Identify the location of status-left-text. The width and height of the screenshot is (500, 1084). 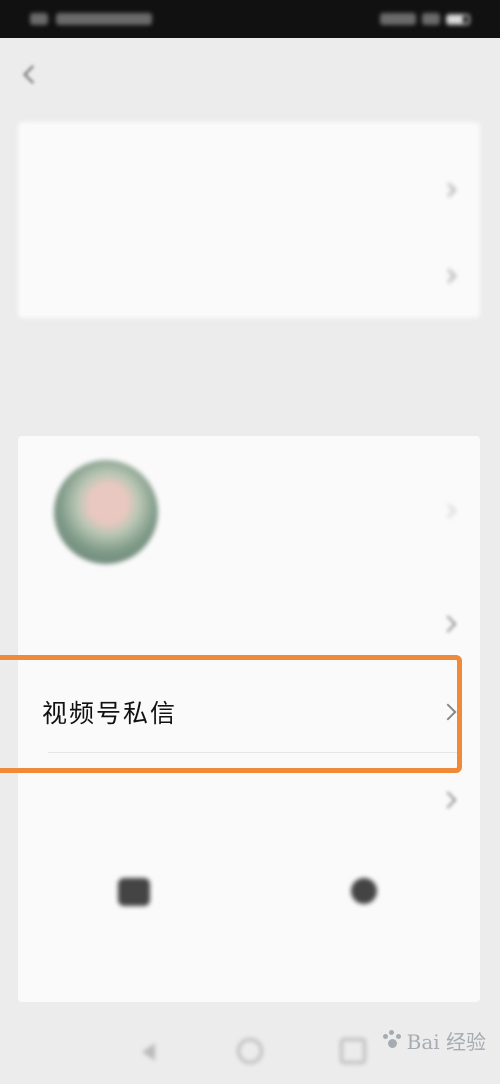
(104, 19).